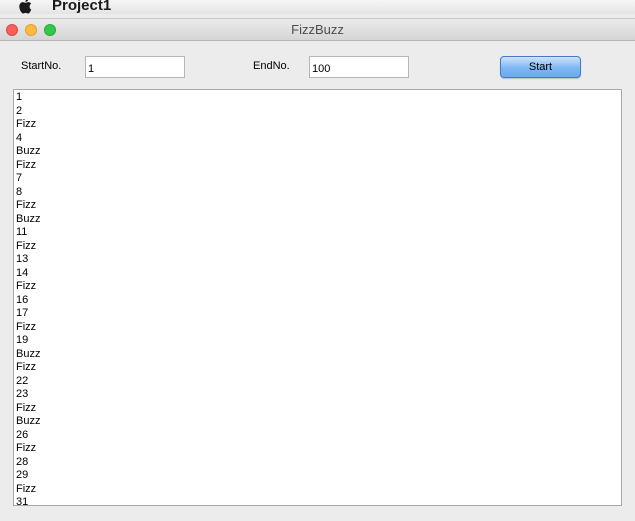  I want to click on list-item: 1, so click(19, 97).